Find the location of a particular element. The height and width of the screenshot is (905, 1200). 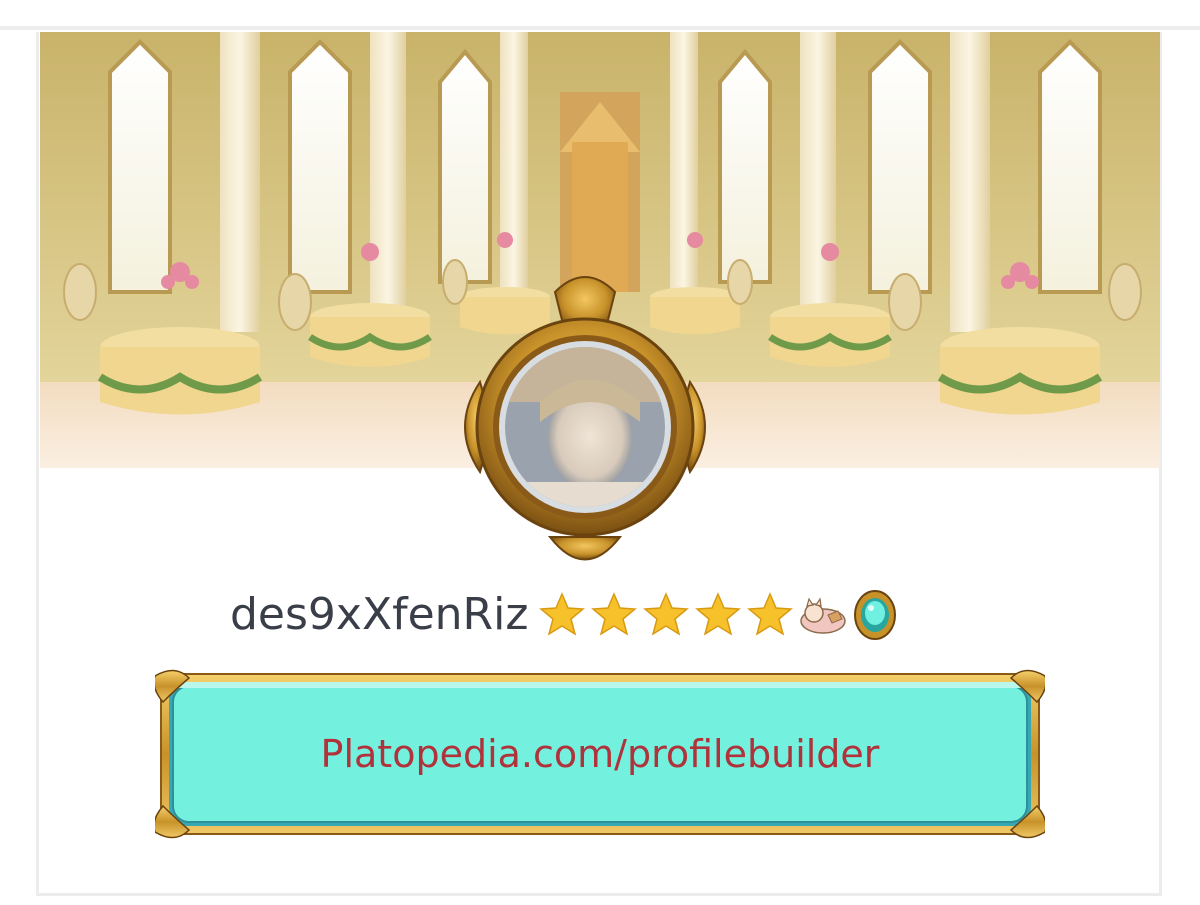

avatar is located at coordinates (585, 424).